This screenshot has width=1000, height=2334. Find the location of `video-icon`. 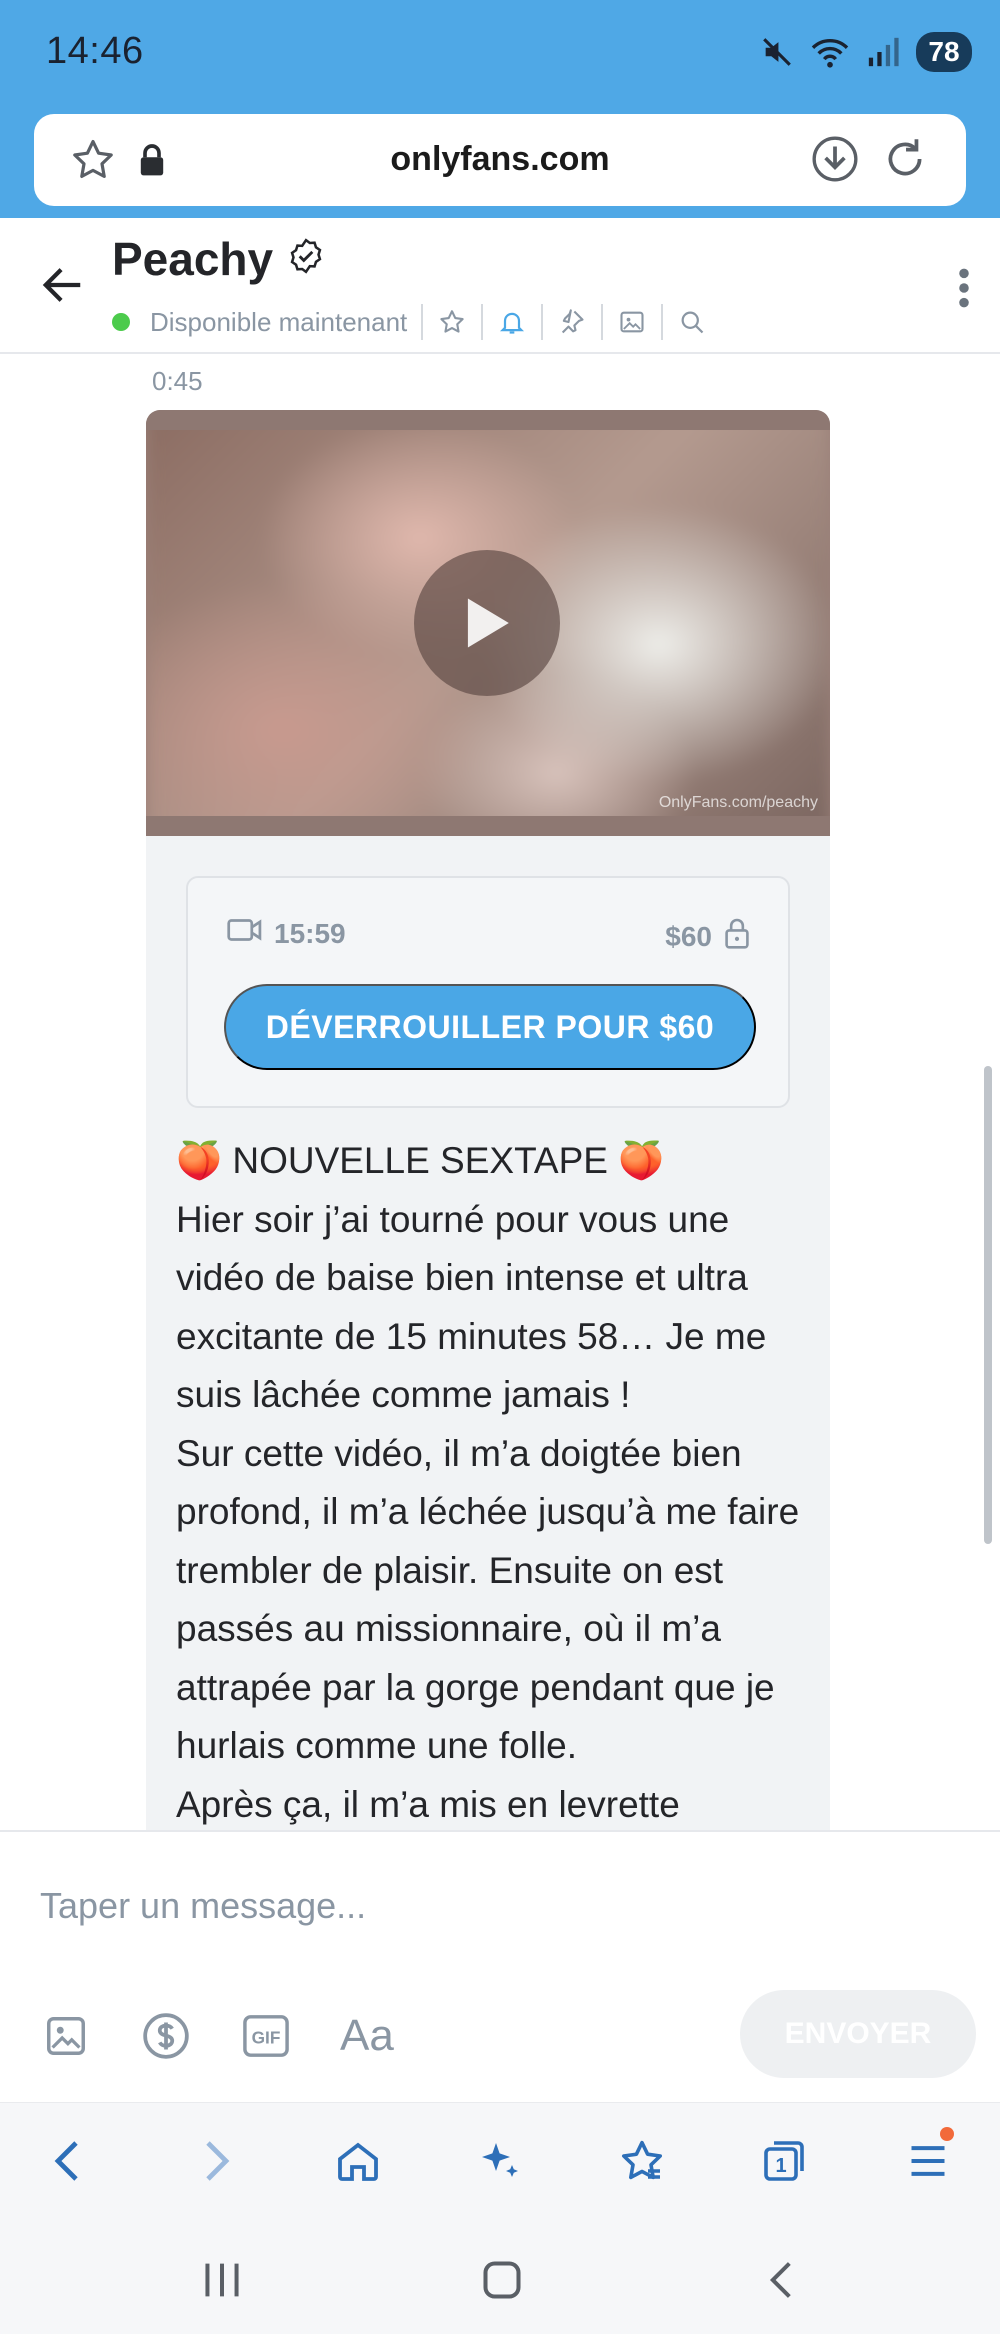

video-icon is located at coordinates (245, 933).